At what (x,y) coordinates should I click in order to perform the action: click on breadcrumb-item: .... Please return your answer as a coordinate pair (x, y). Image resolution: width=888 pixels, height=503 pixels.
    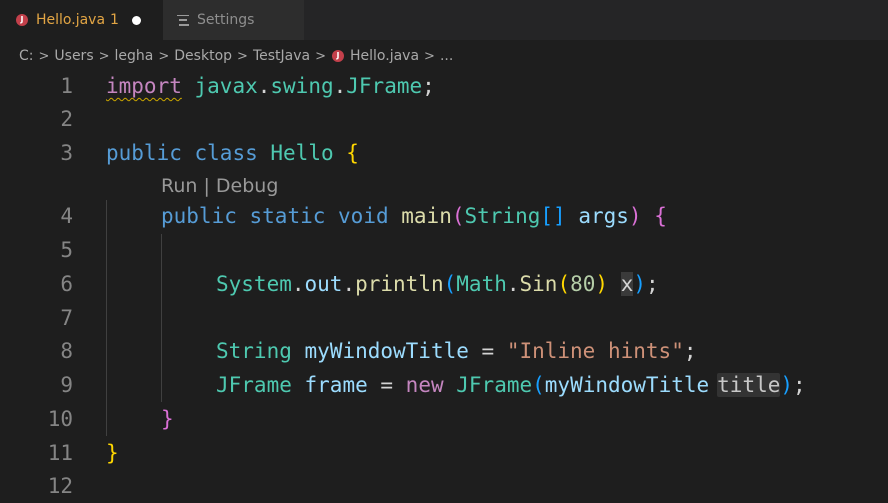
    Looking at the image, I should click on (446, 56).